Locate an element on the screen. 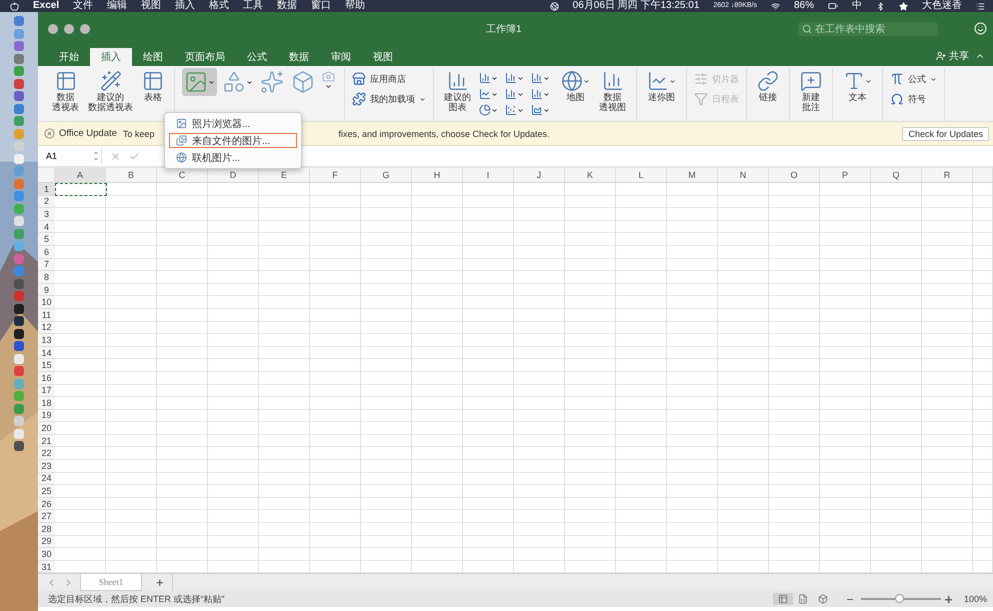 The image size is (993, 611). row-header: 22 is located at coordinates (46, 453).